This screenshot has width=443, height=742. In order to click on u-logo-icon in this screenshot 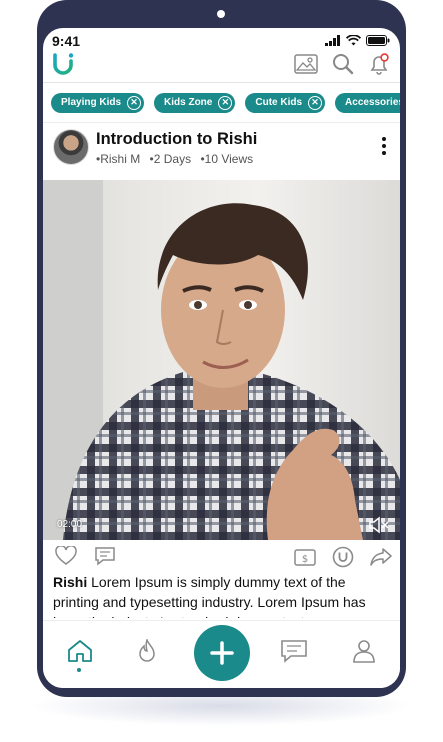, I will do `click(63, 66)`.